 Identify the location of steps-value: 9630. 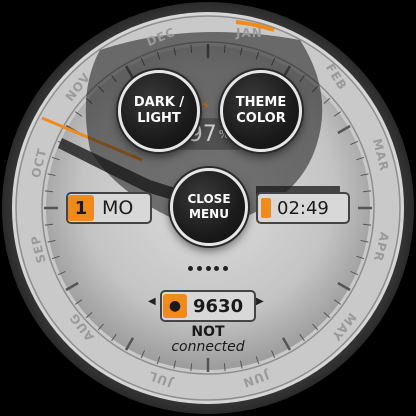
(218, 306).